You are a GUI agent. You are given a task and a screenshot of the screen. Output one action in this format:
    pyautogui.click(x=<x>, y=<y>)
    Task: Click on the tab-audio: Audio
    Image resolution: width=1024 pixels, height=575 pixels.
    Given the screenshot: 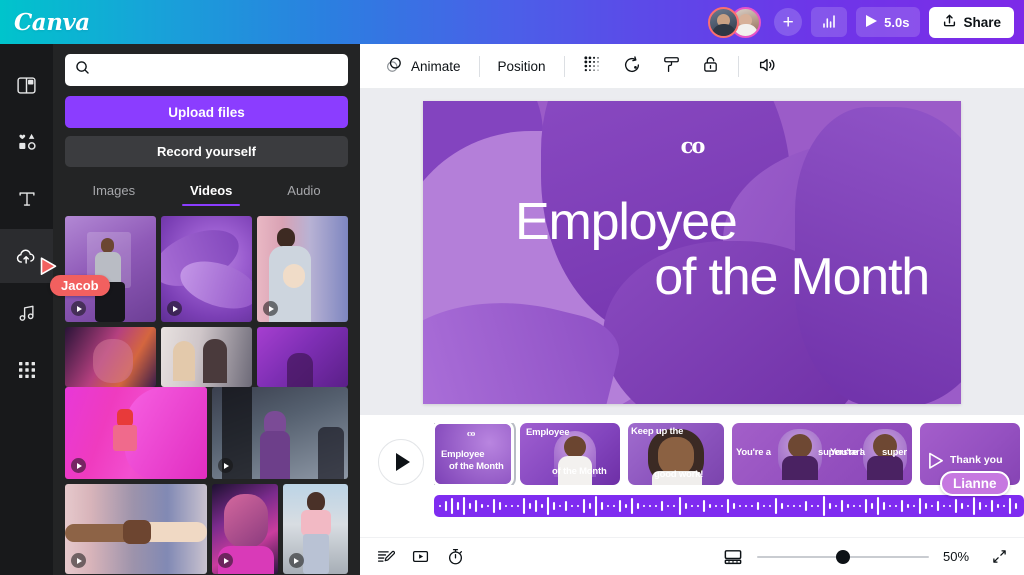 What is the action you would take?
    pyautogui.click(x=303, y=192)
    